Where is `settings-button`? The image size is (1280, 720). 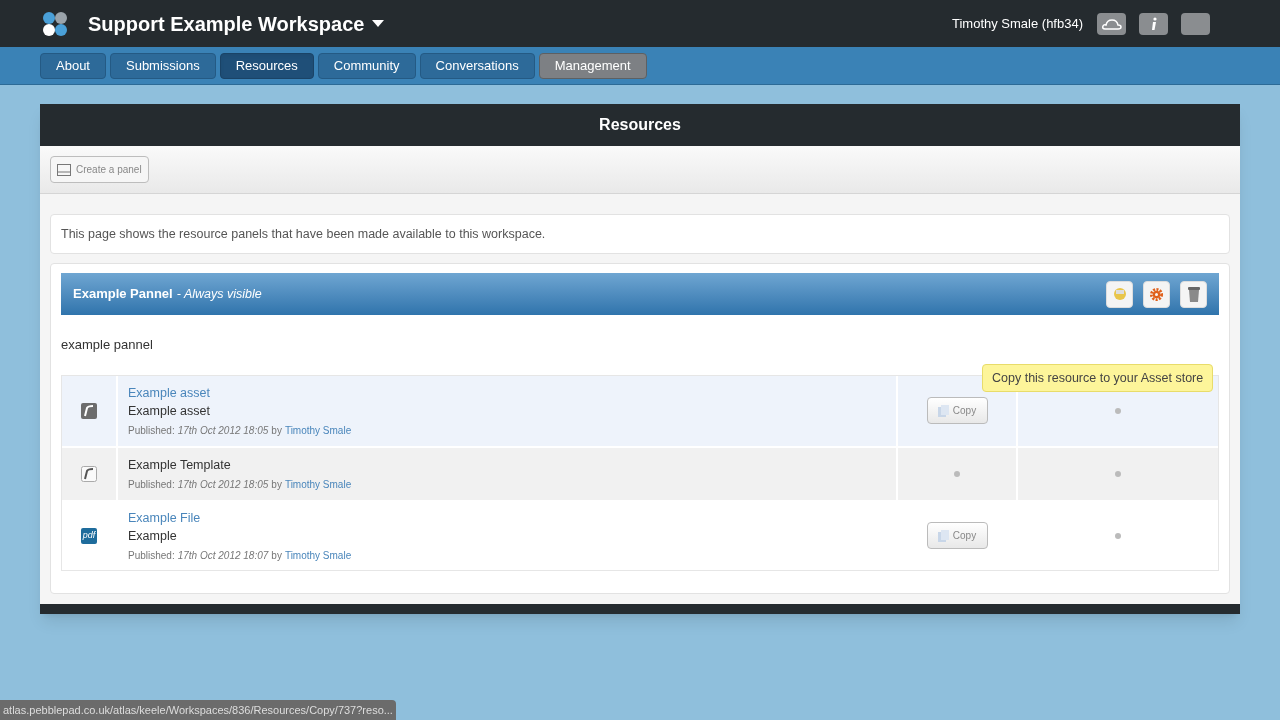
settings-button is located at coordinates (1156, 294).